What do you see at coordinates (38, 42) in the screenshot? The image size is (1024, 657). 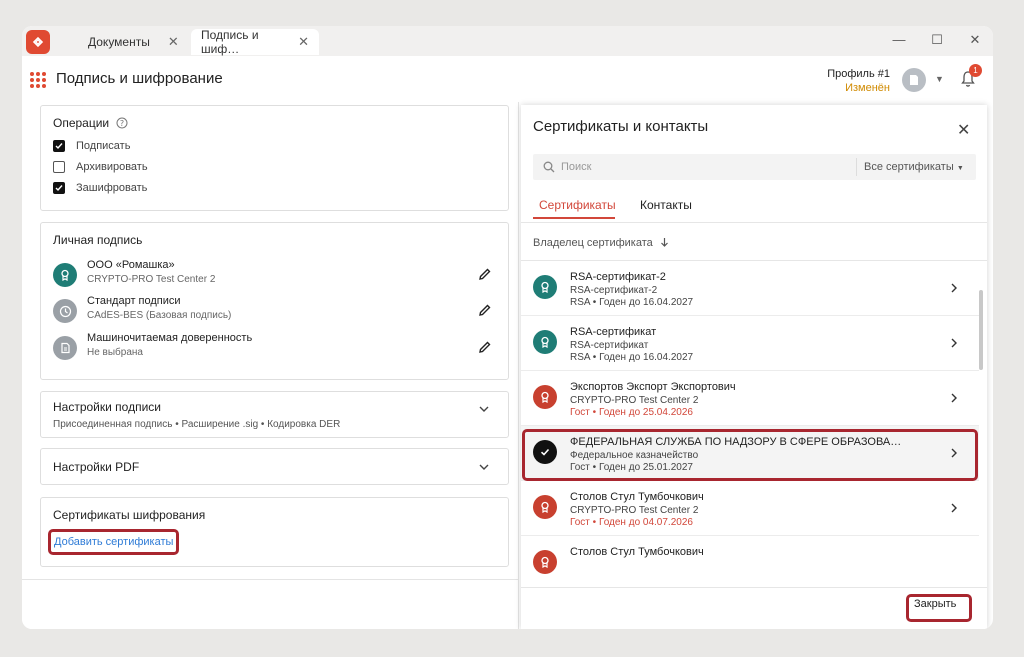 I see `app-logo` at bounding box center [38, 42].